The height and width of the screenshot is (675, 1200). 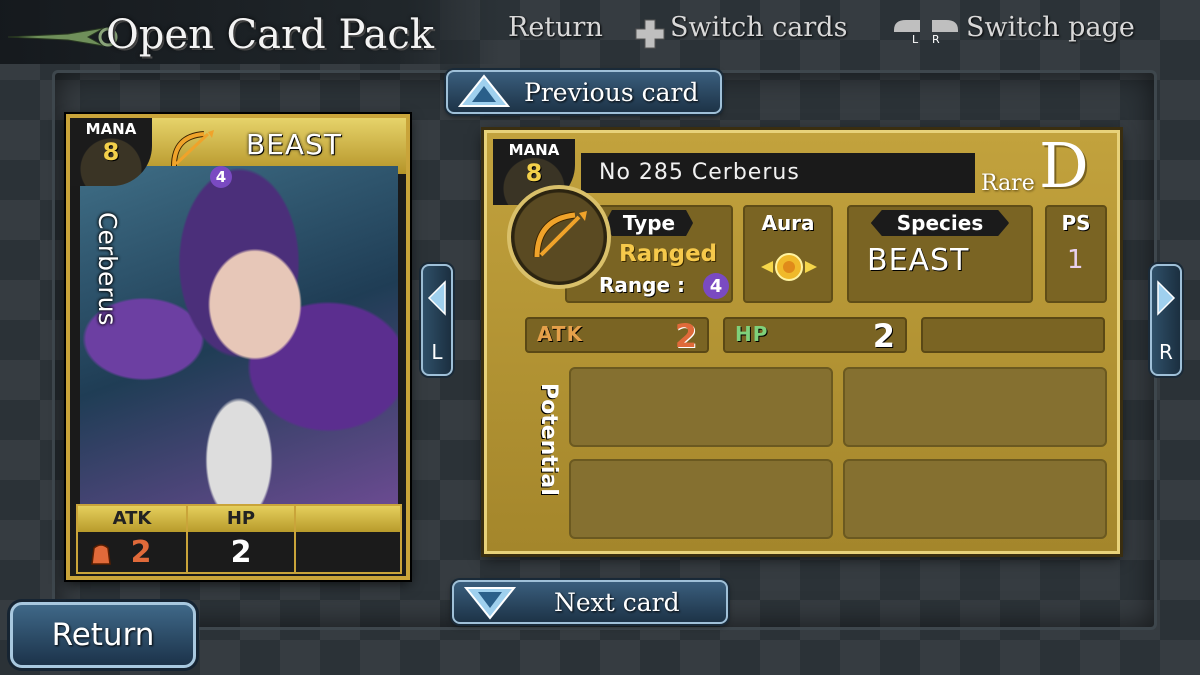 What do you see at coordinates (778, 173) in the screenshot?
I see `card-full-name: No 285 Cerberus` at bounding box center [778, 173].